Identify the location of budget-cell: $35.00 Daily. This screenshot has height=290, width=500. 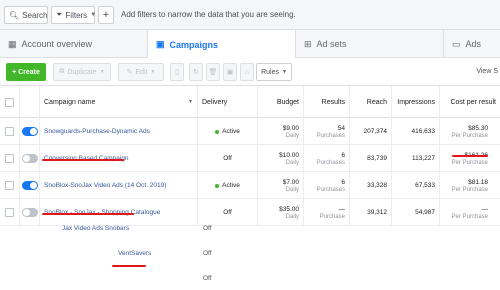
(281, 212).